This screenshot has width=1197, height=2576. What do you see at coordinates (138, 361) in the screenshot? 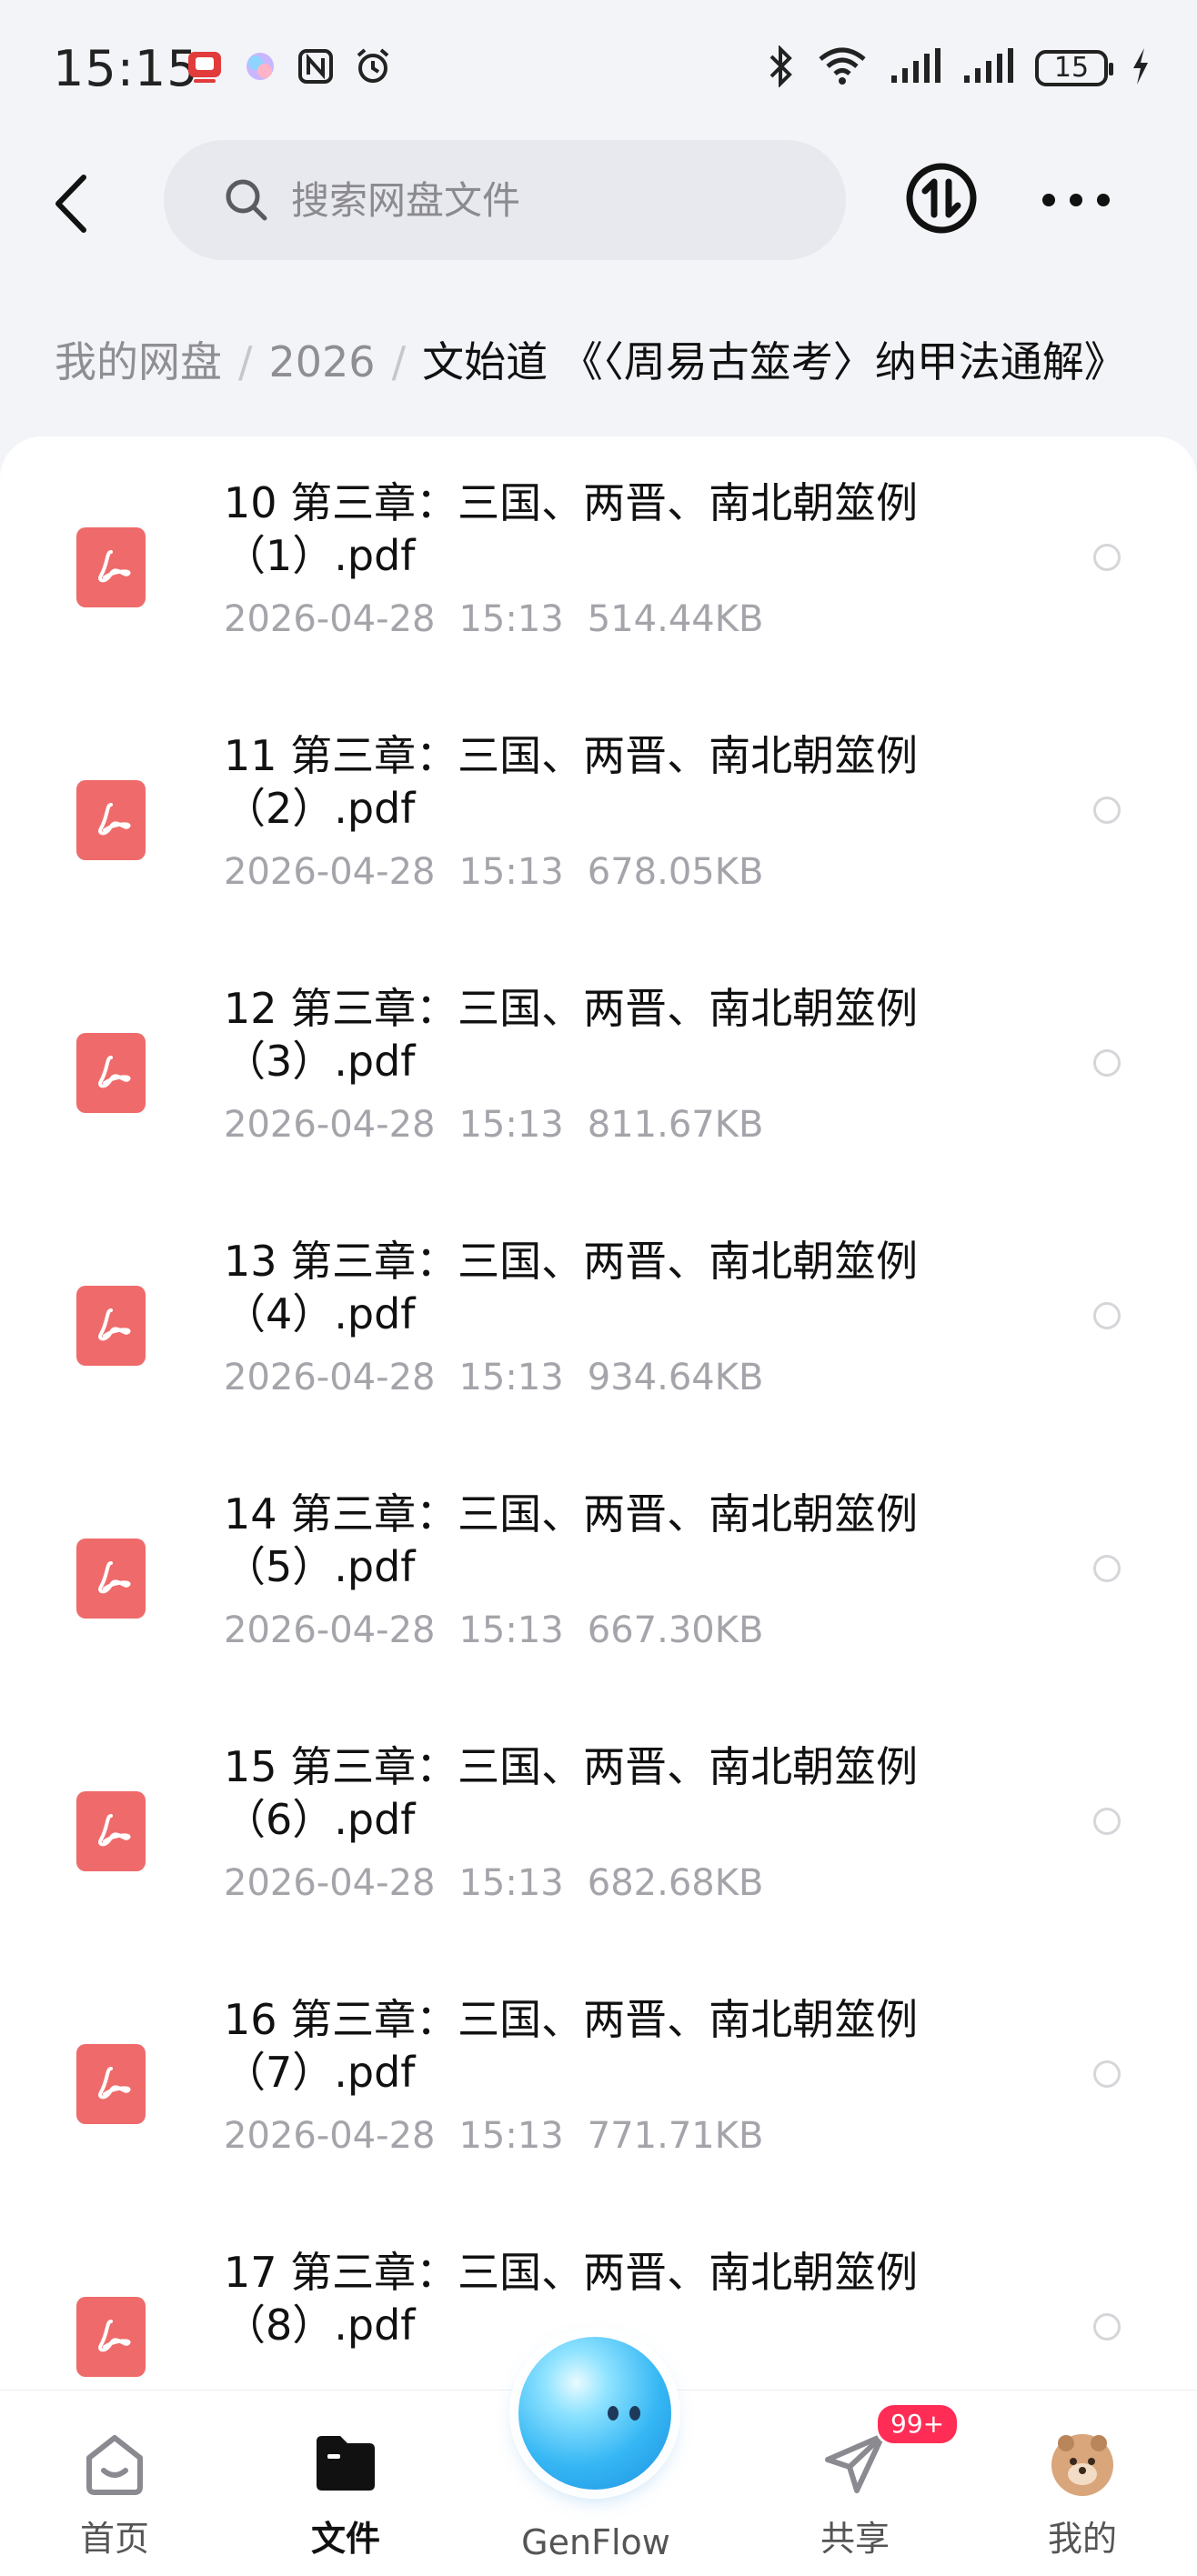
I see `breadcrumb-item-root: 我的网盘` at bounding box center [138, 361].